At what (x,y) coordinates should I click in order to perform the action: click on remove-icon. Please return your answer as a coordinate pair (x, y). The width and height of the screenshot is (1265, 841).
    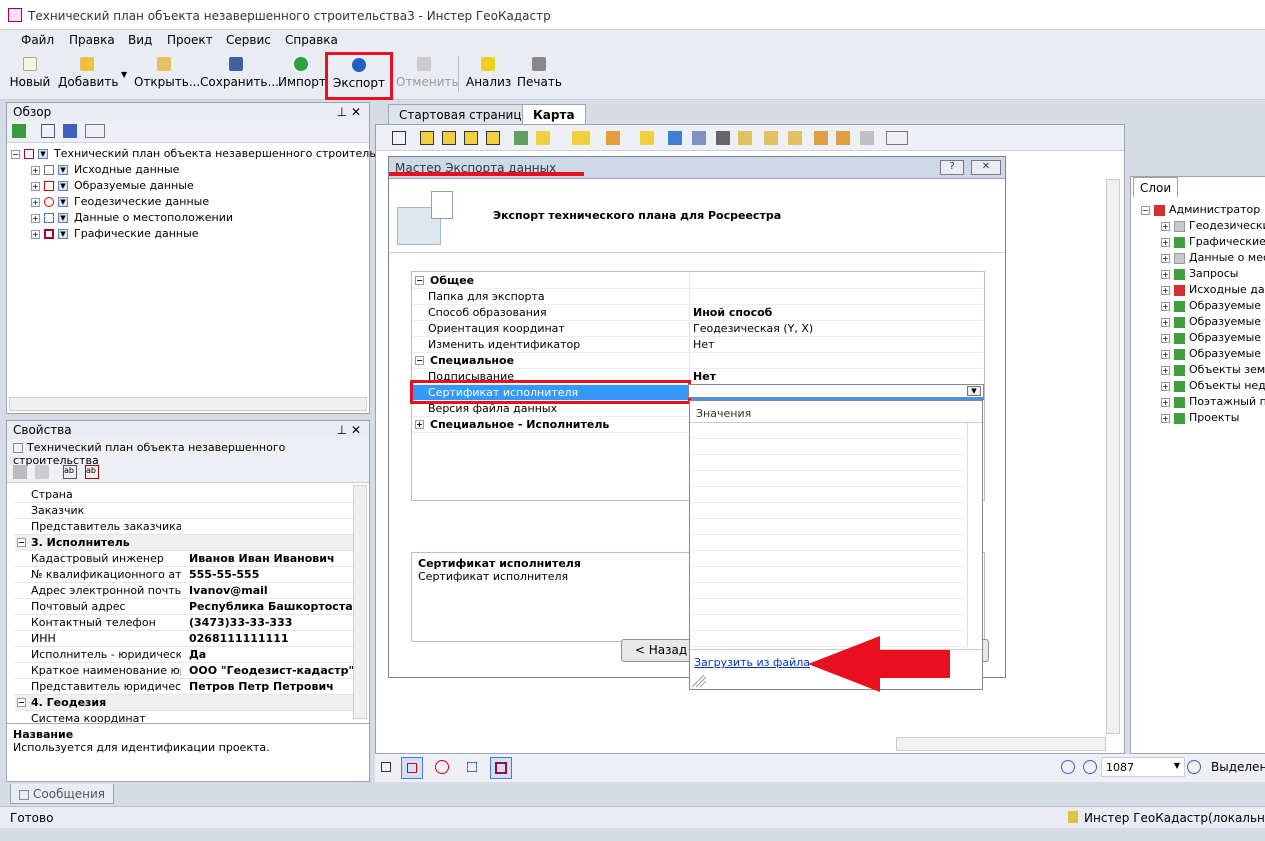
    Looking at the image, I should click on (795, 138).